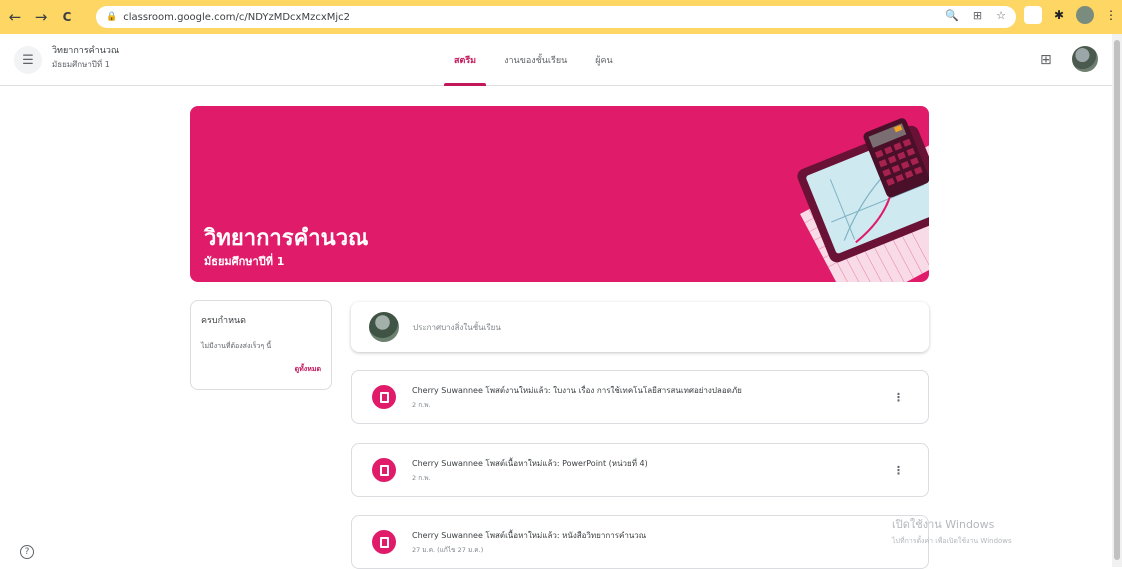 The width and height of the screenshot is (1122, 569). What do you see at coordinates (86, 51) in the screenshot?
I see `header-class-name: วิทยาการคำนวณ` at bounding box center [86, 51].